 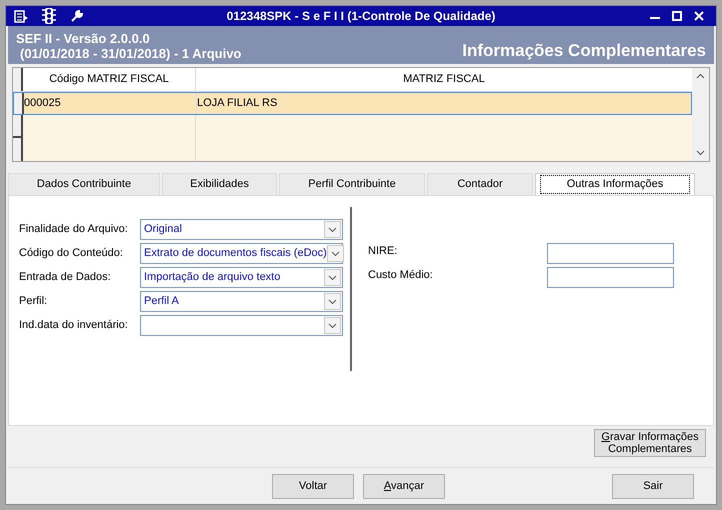 What do you see at coordinates (352, 103) in the screenshot?
I see `table-row: 000025 LOJA FILIAL RS` at bounding box center [352, 103].